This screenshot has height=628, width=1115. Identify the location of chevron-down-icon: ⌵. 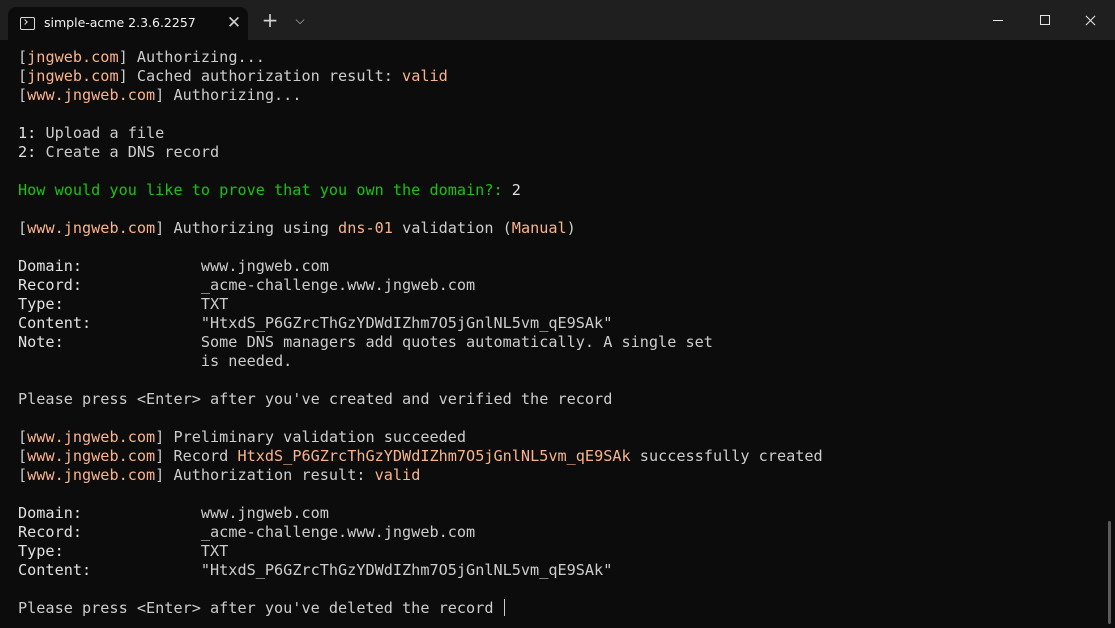
(300, 20).